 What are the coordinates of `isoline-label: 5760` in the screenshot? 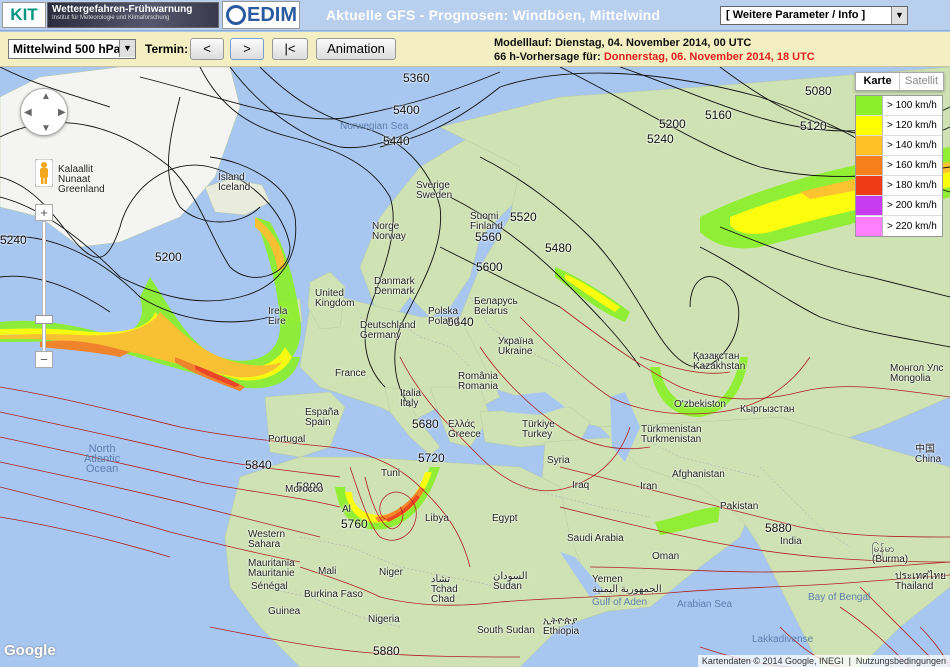 It's located at (354, 524).